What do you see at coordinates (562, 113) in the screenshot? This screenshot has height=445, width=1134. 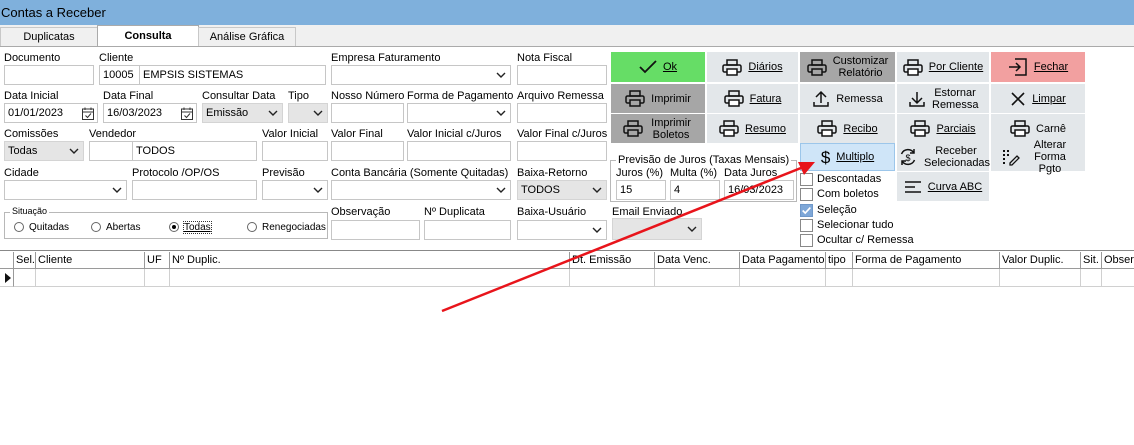 I see `arquivo-remessa-input` at bounding box center [562, 113].